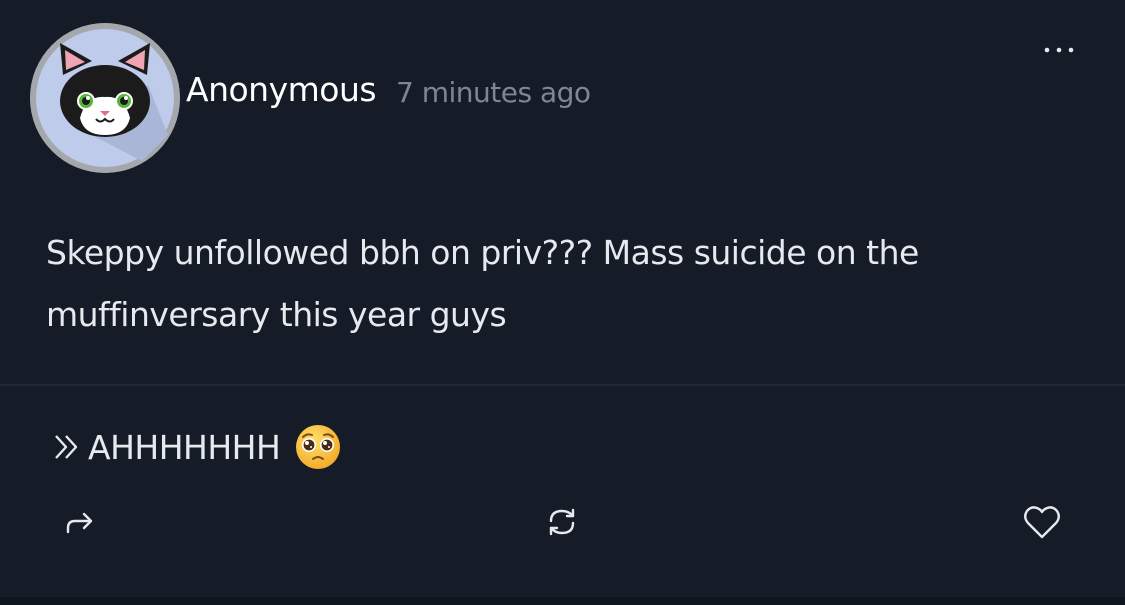 This screenshot has height=605, width=1125. I want to click on bottom-divider, so click(562, 601).